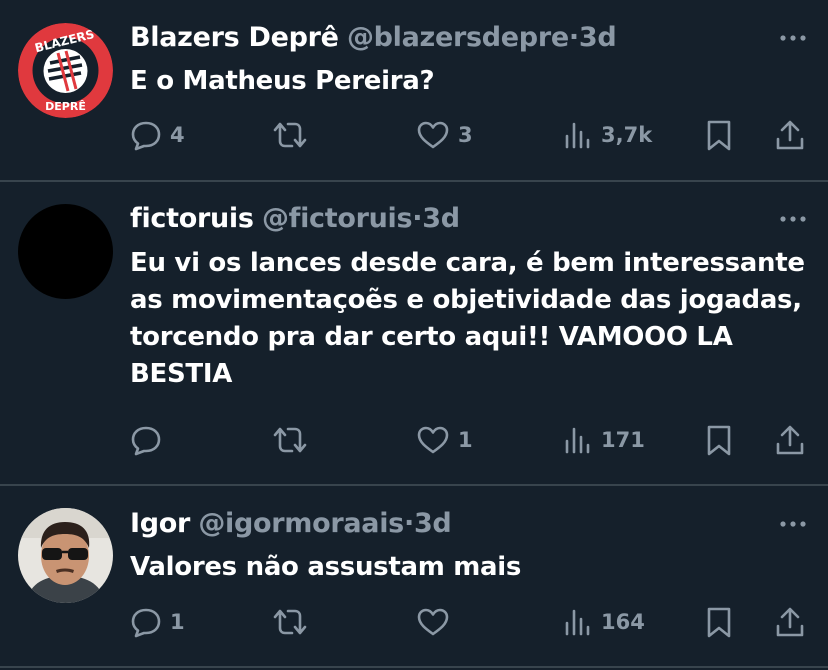 The height and width of the screenshot is (670, 828). What do you see at coordinates (414, 135) in the screenshot?
I see `action-bar: 4 3 3,7k` at bounding box center [414, 135].